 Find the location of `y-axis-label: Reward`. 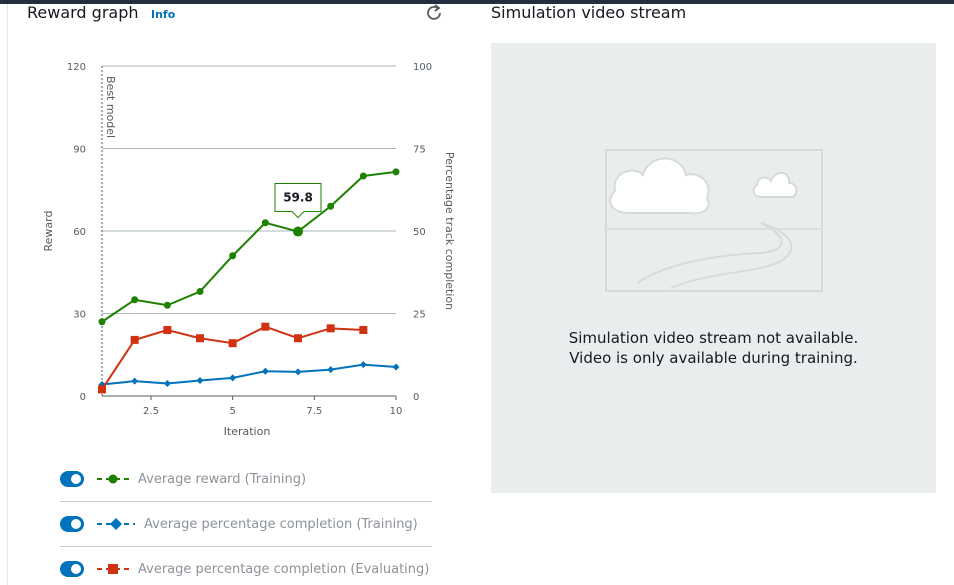

y-axis-label: Reward is located at coordinates (48, 231).